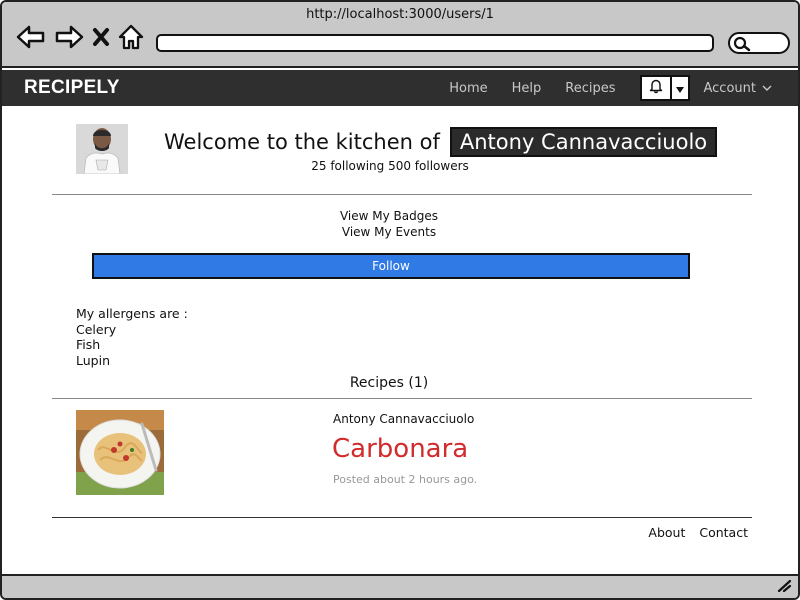 The height and width of the screenshot is (600, 800). What do you see at coordinates (400, 586) in the screenshot?
I see `browser-statusbar` at bounding box center [400, 586].